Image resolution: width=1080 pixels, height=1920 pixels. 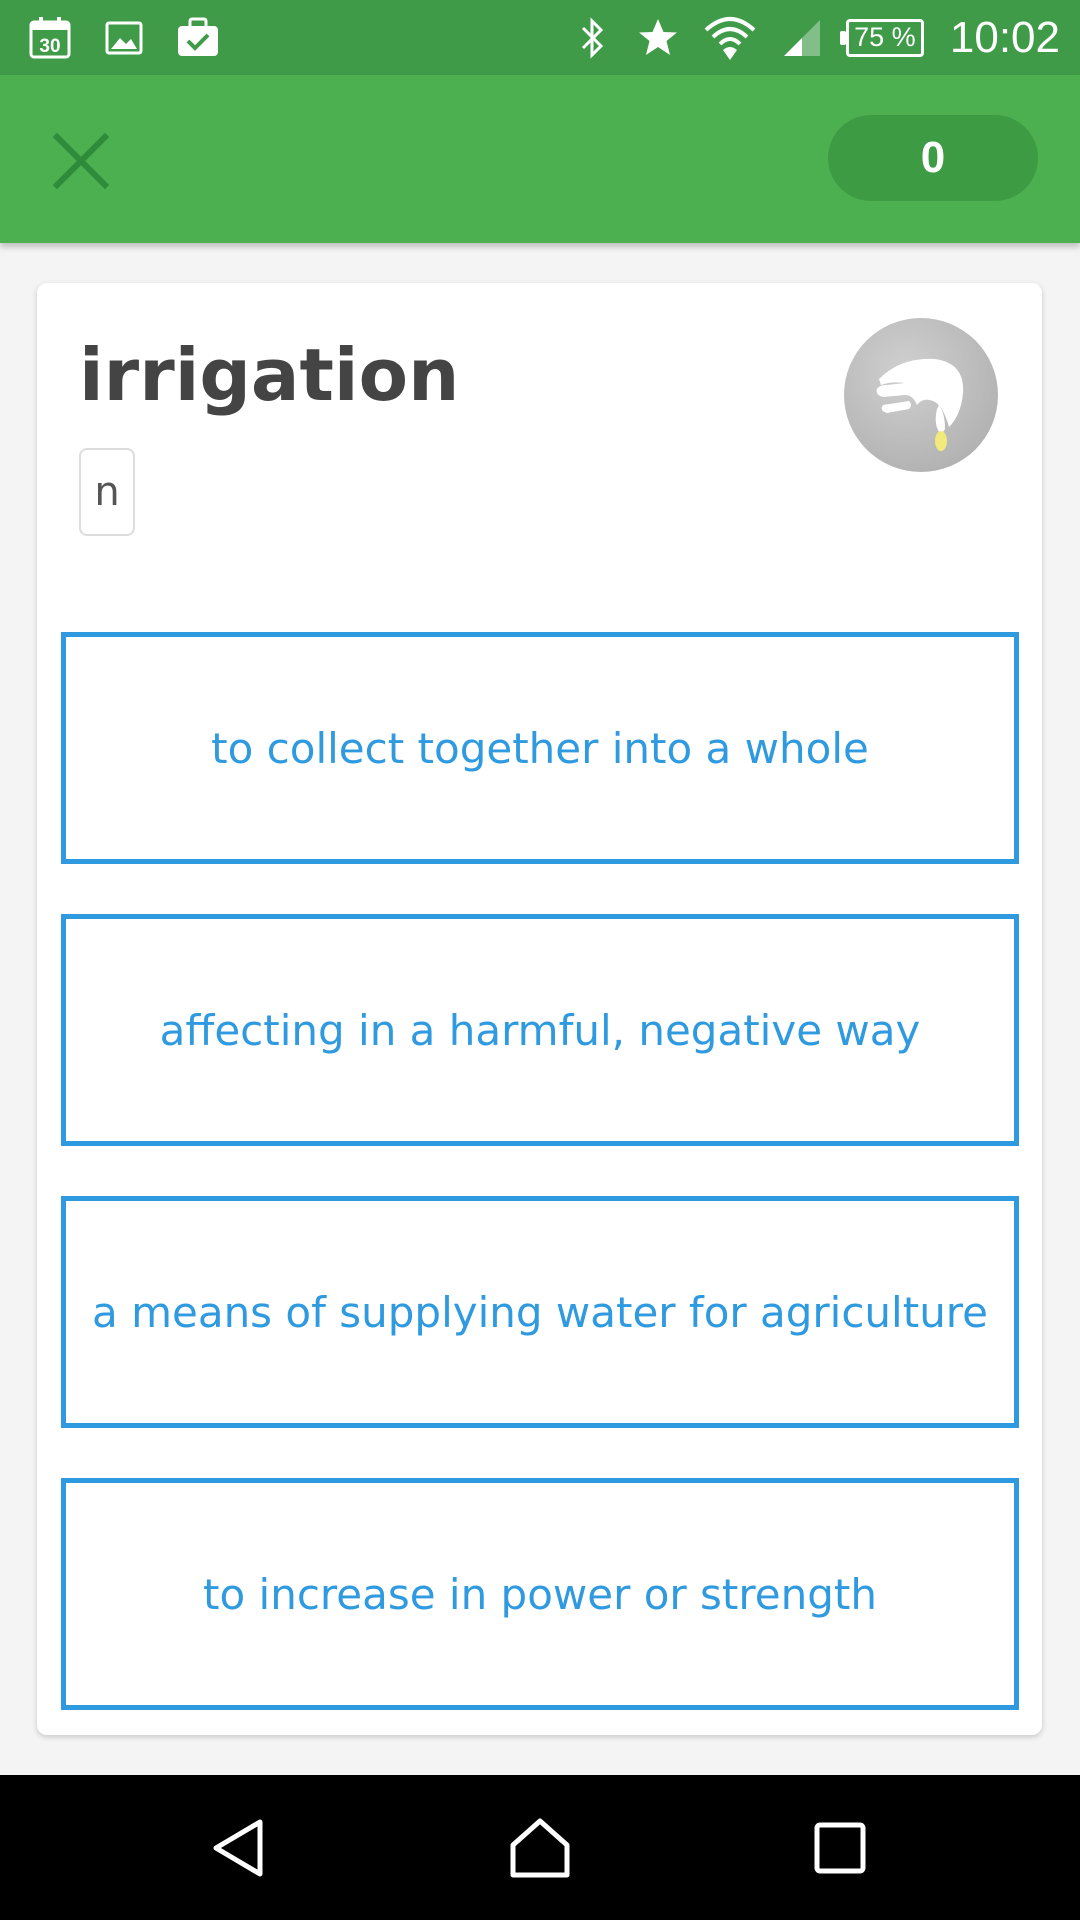 I want to click on answer-option-1: to collect together into a whole, so click(x=540, y=748).